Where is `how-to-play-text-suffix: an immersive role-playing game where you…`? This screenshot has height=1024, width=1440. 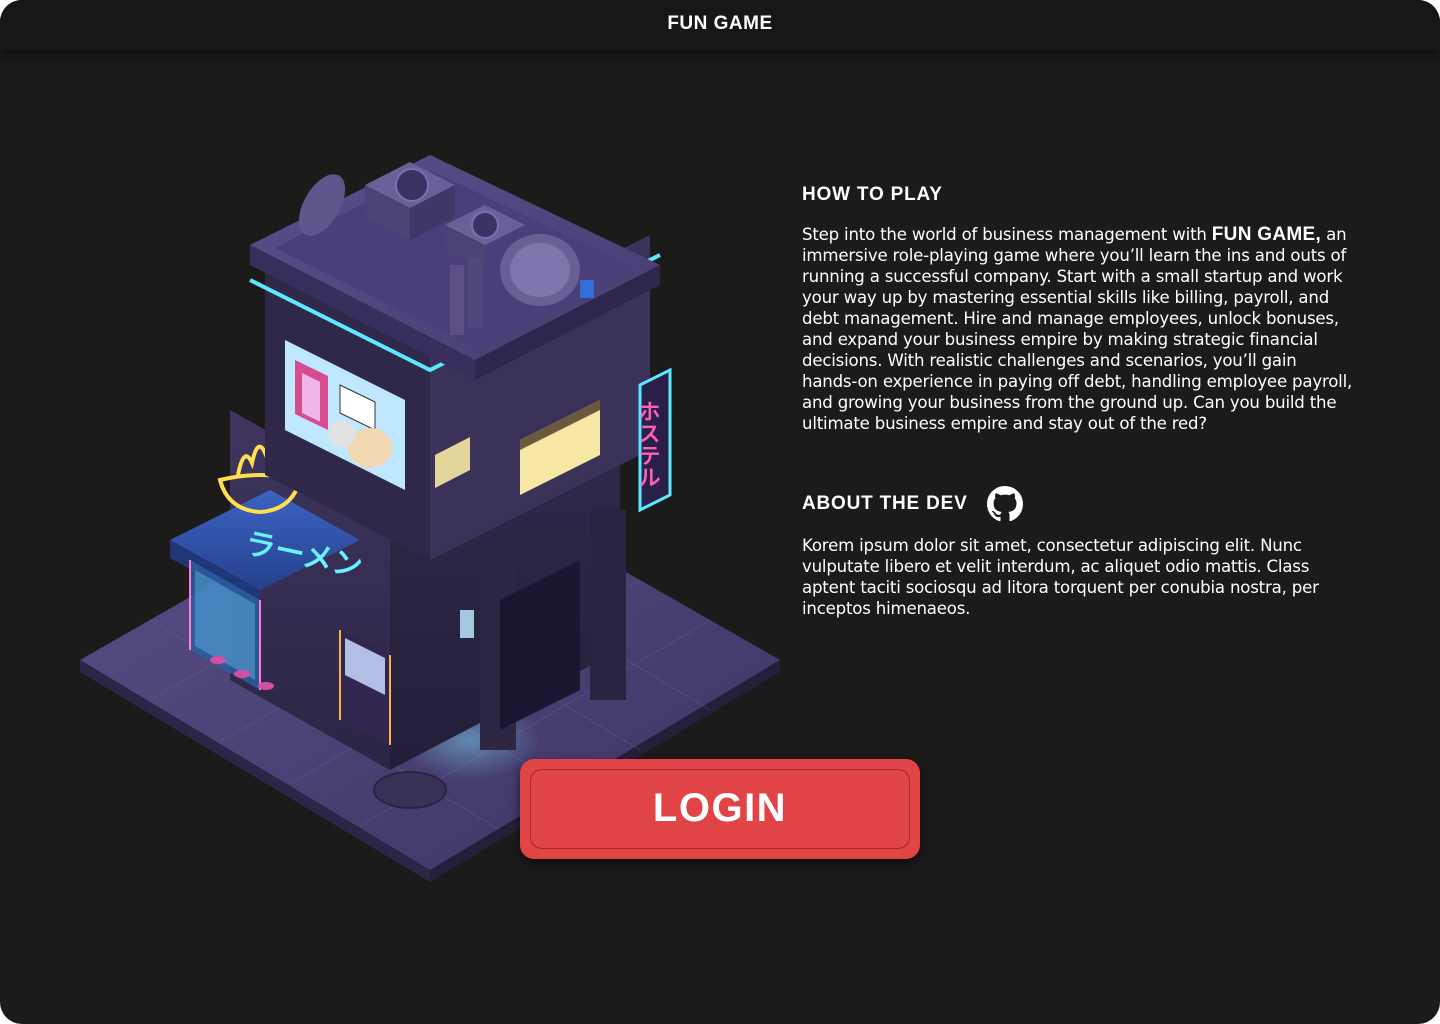
how-to-play-text-suffix: an immersive role-playing game where you… is located at coordinates (1077, 329).